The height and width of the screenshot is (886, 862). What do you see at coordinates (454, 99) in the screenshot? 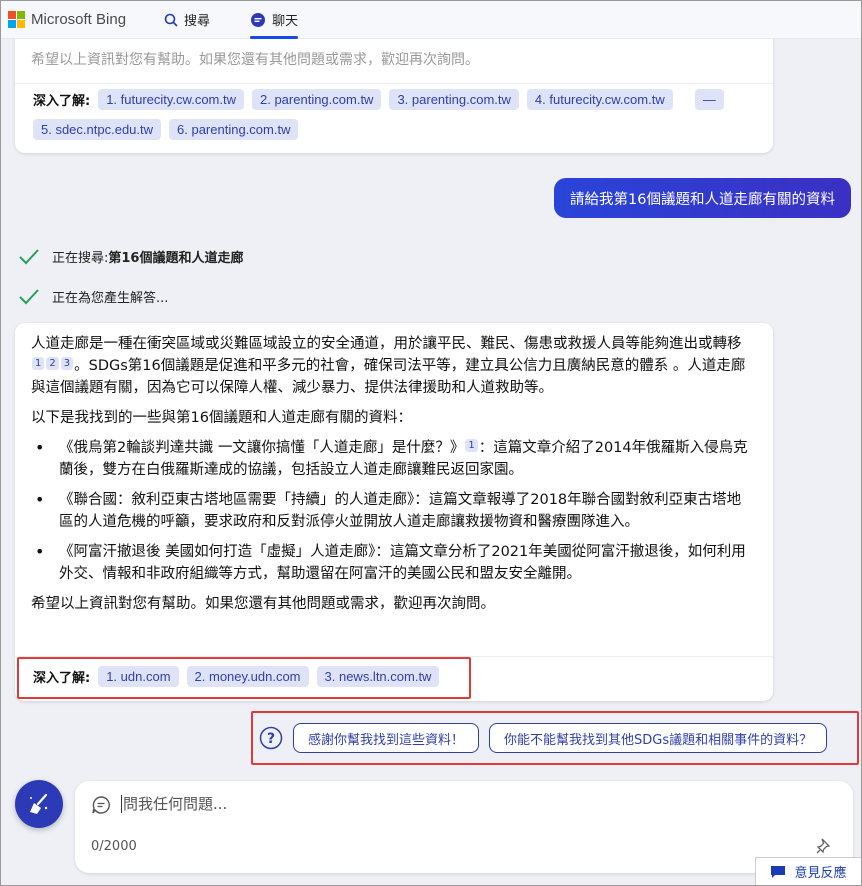
I see `source-link: 3. parenting.com.tw` at bounding box center [454, 99].